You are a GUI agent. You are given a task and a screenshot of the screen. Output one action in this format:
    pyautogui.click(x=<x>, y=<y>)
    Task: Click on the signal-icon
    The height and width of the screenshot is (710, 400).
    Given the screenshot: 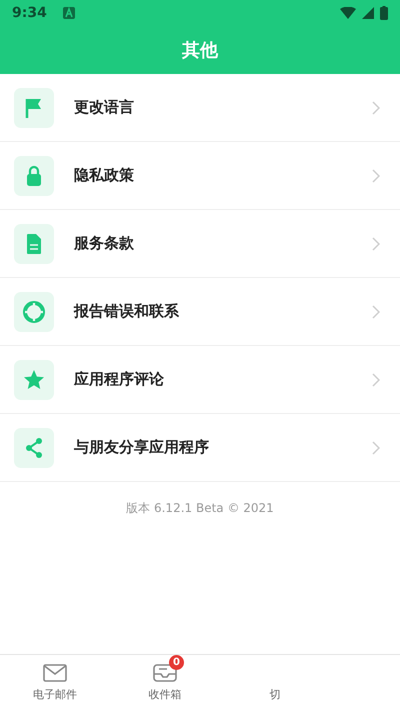 What is the action you would take?
    pyautogui.click(x=368, y=13)
    